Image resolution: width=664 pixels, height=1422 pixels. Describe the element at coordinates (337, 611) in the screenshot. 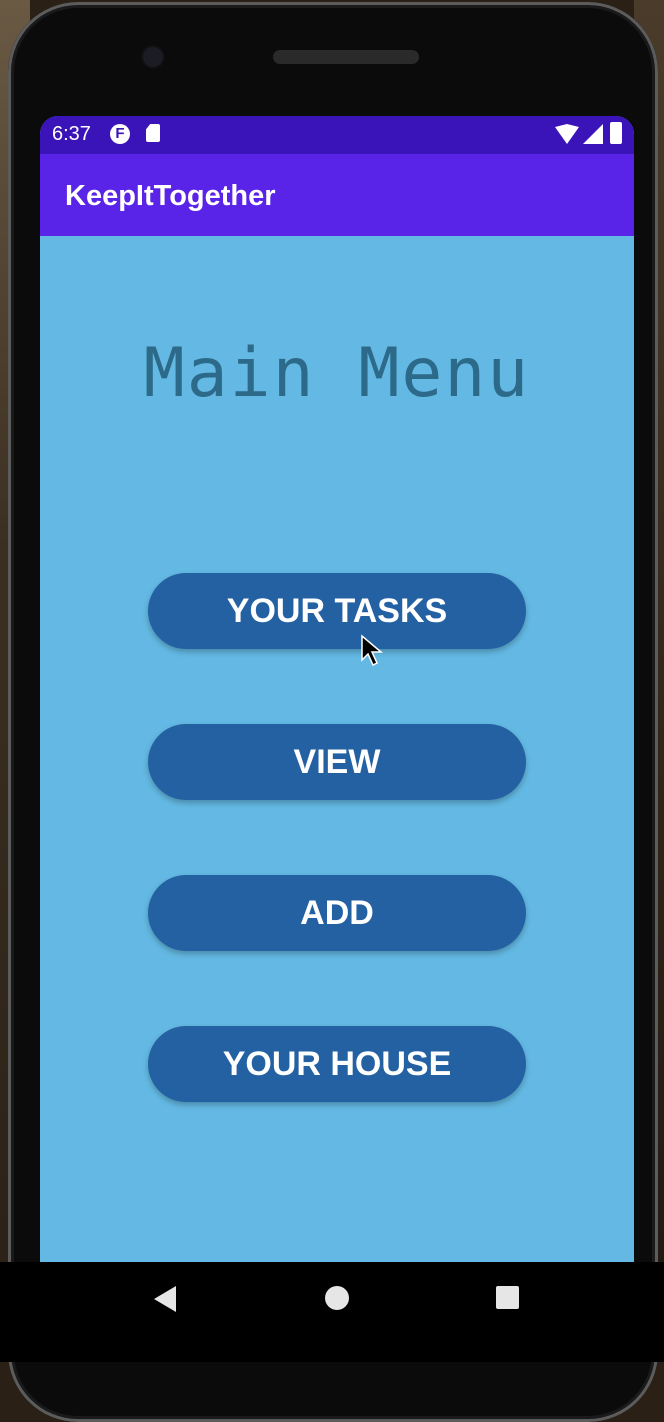

I see `your-tasks-button: YOUR TASKS` at that location.